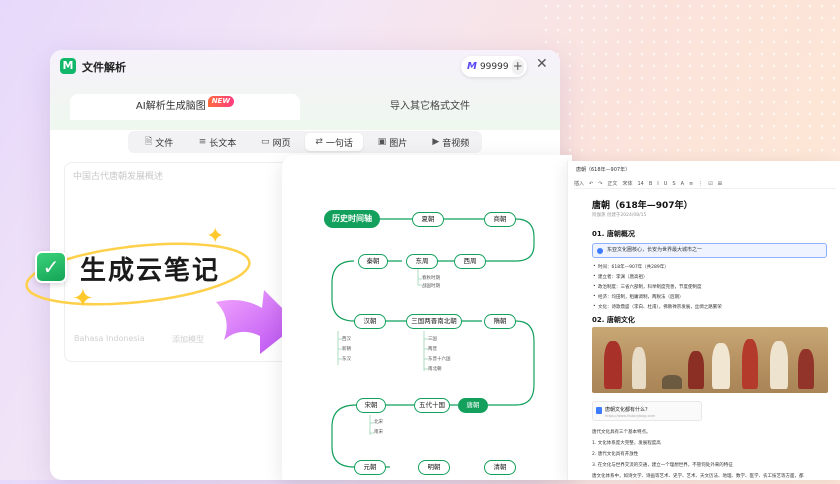 The image size is (840, 484). What do you see at coordinates (603, 170) in the screenshot?
I see `breadcrumb: 唐朝（618年—907年）` at bounding box center [603, 170].